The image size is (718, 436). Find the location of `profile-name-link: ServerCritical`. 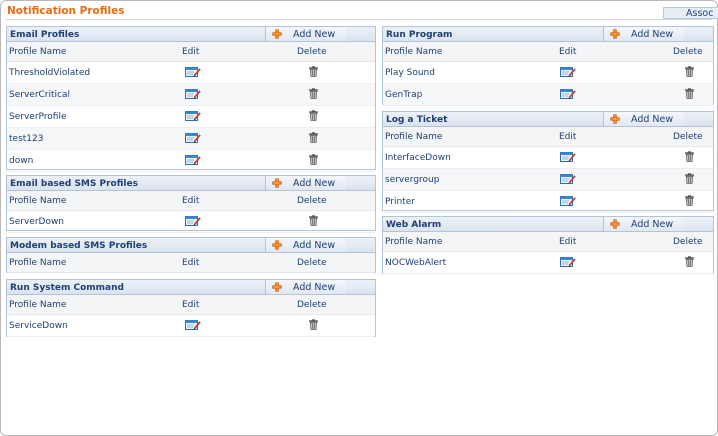

profile-name-link: ServerCritical is located at coordinates (39, 95).